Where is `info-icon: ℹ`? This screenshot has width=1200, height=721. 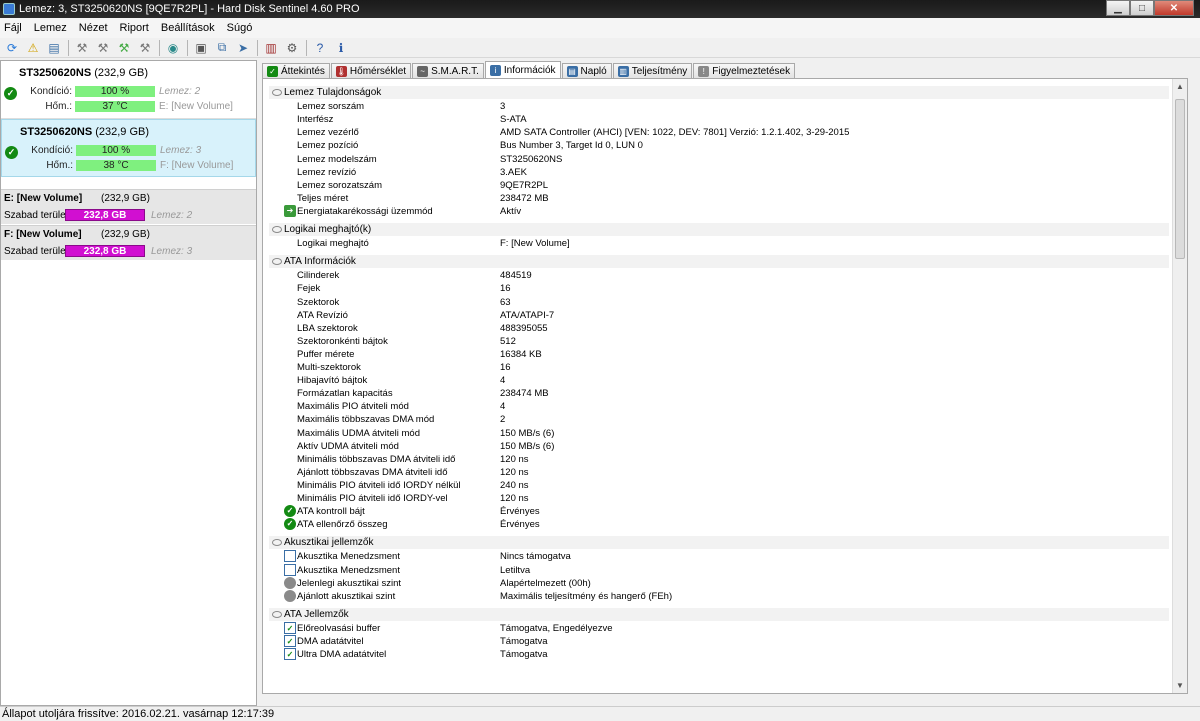
info-icon: ℹ is located at coordinates (341, 48).